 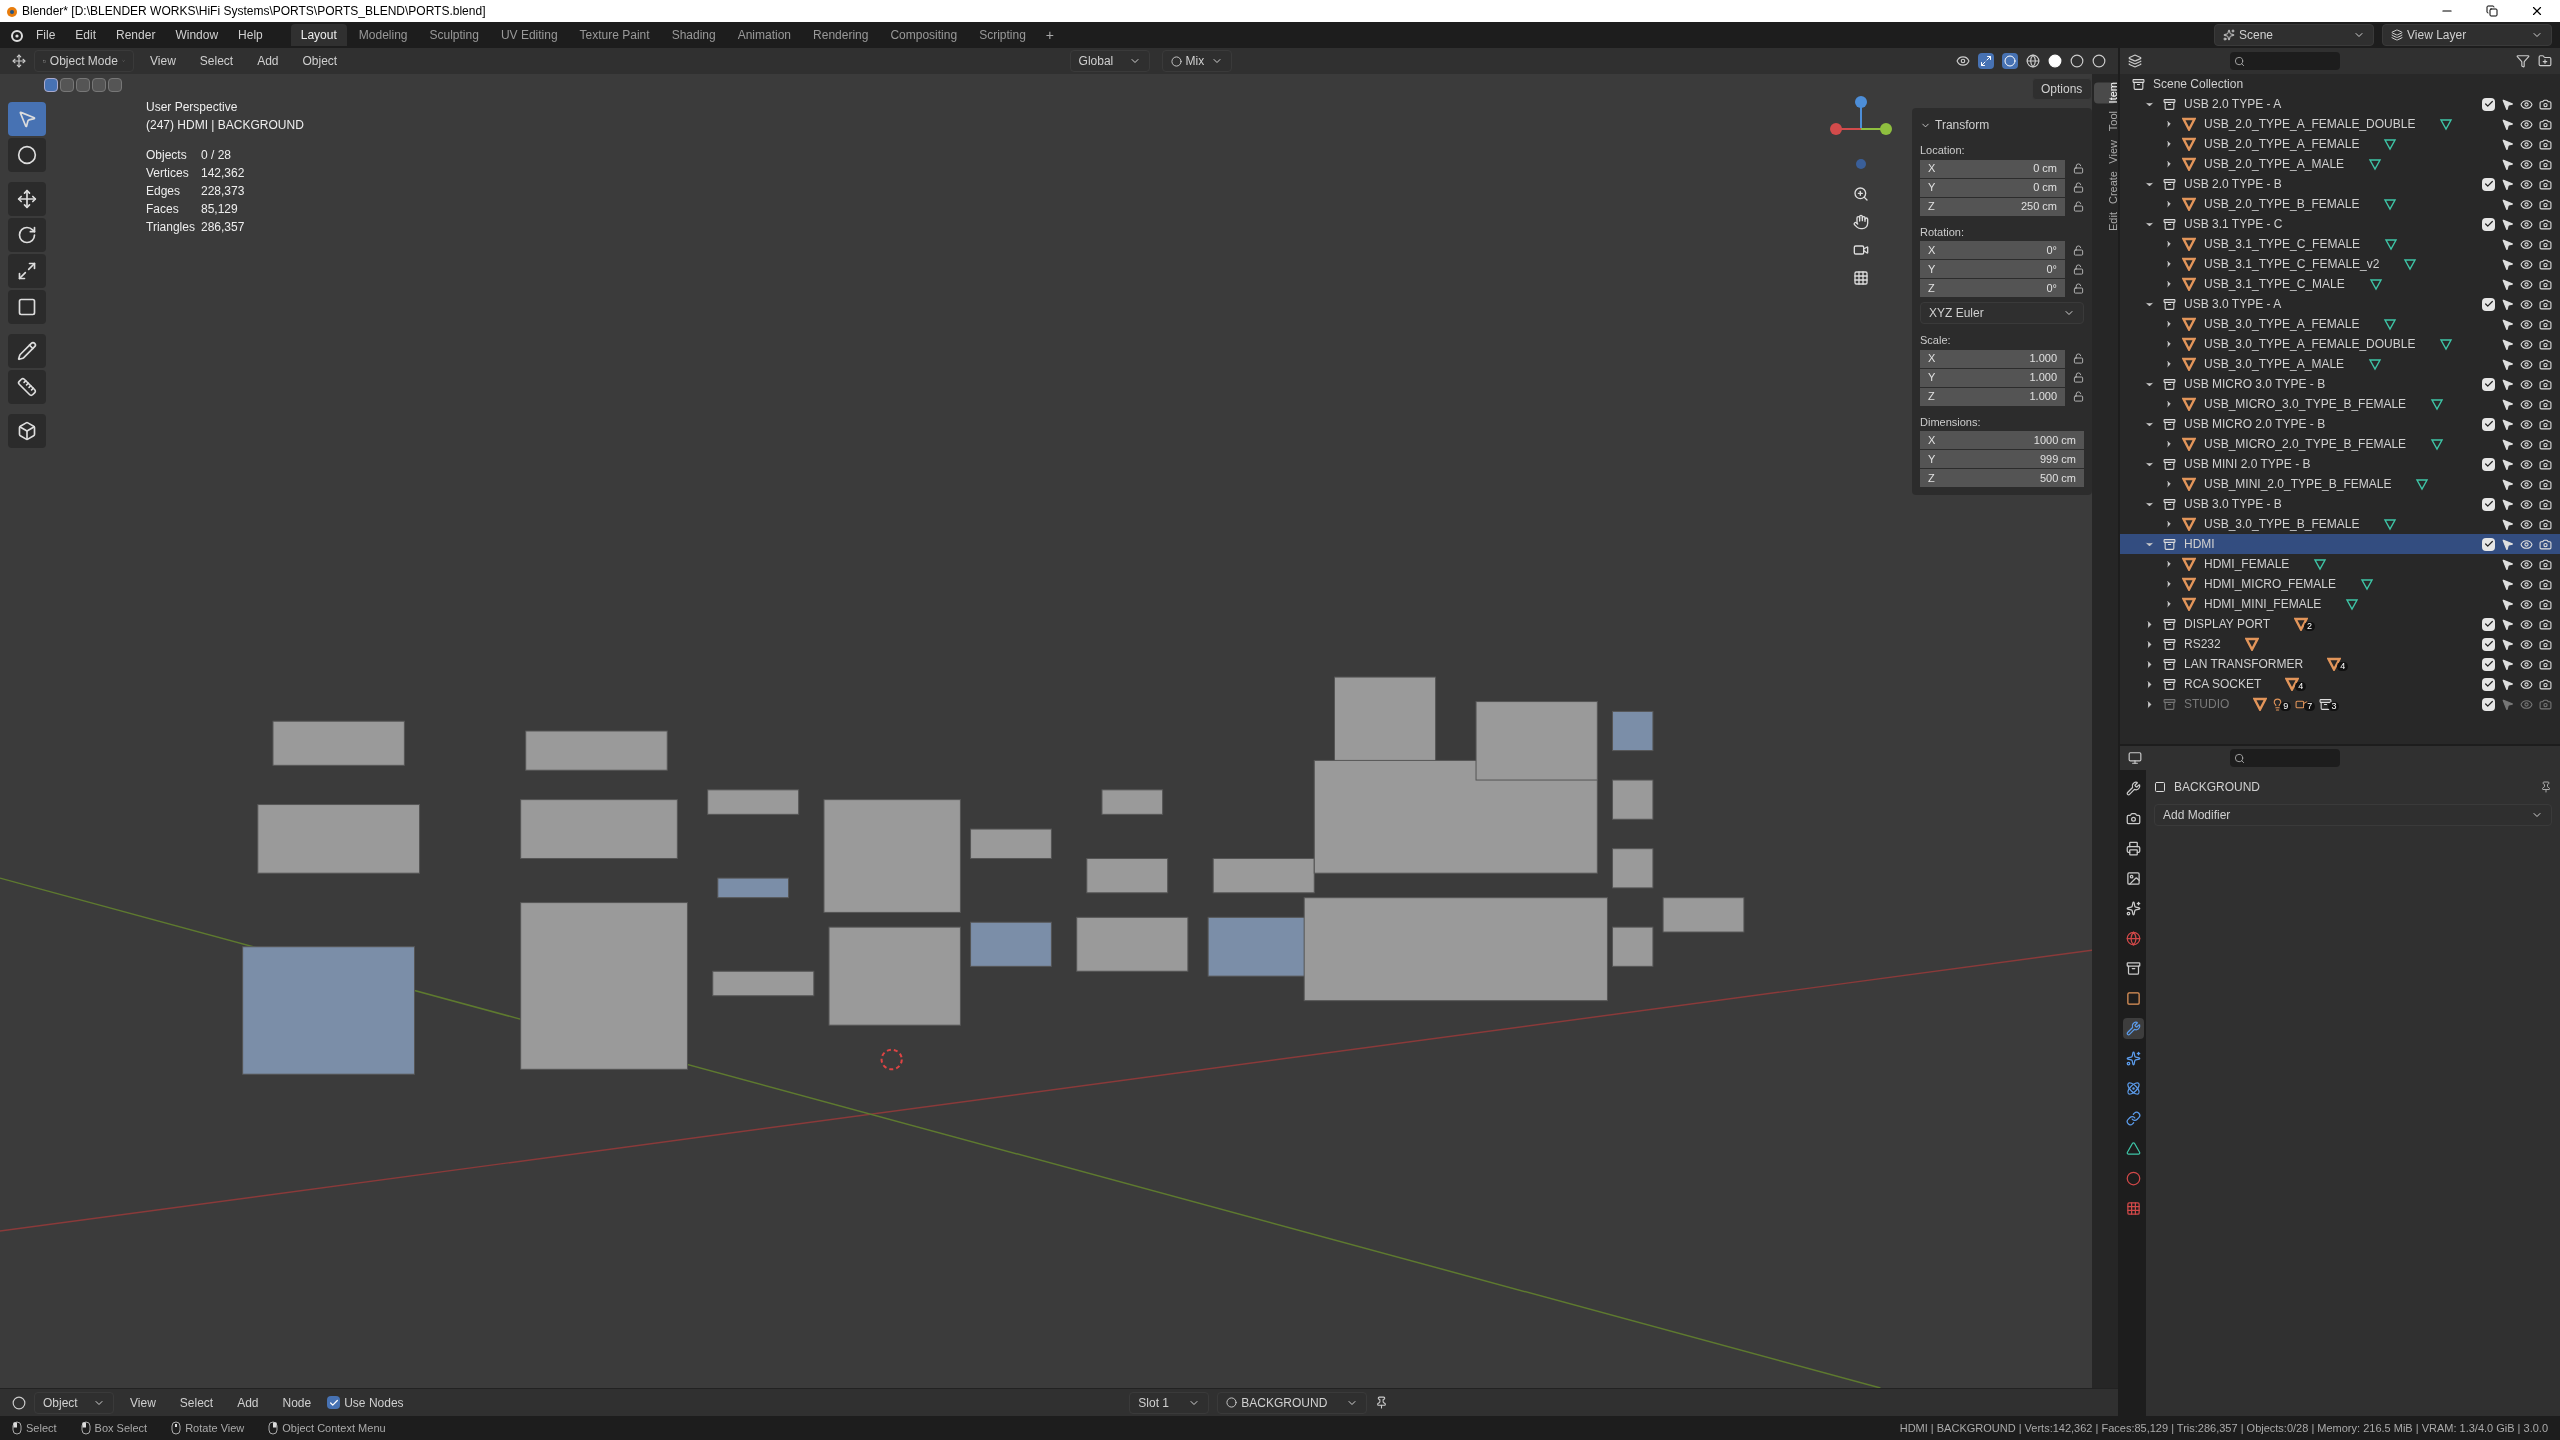 What do you see at coordinates (320, 61) in the screenshot?
I see `header-menu: Object` at bounding box center [320, 61].